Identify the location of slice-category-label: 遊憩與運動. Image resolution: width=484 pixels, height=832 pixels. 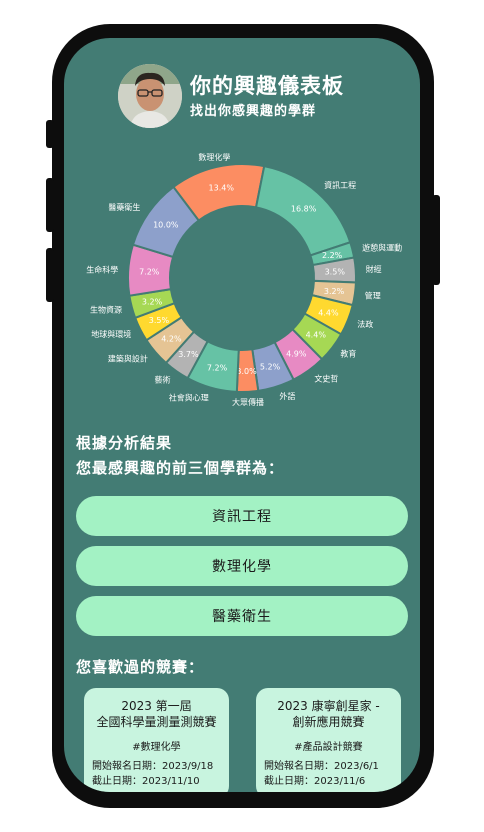
(382, 247).